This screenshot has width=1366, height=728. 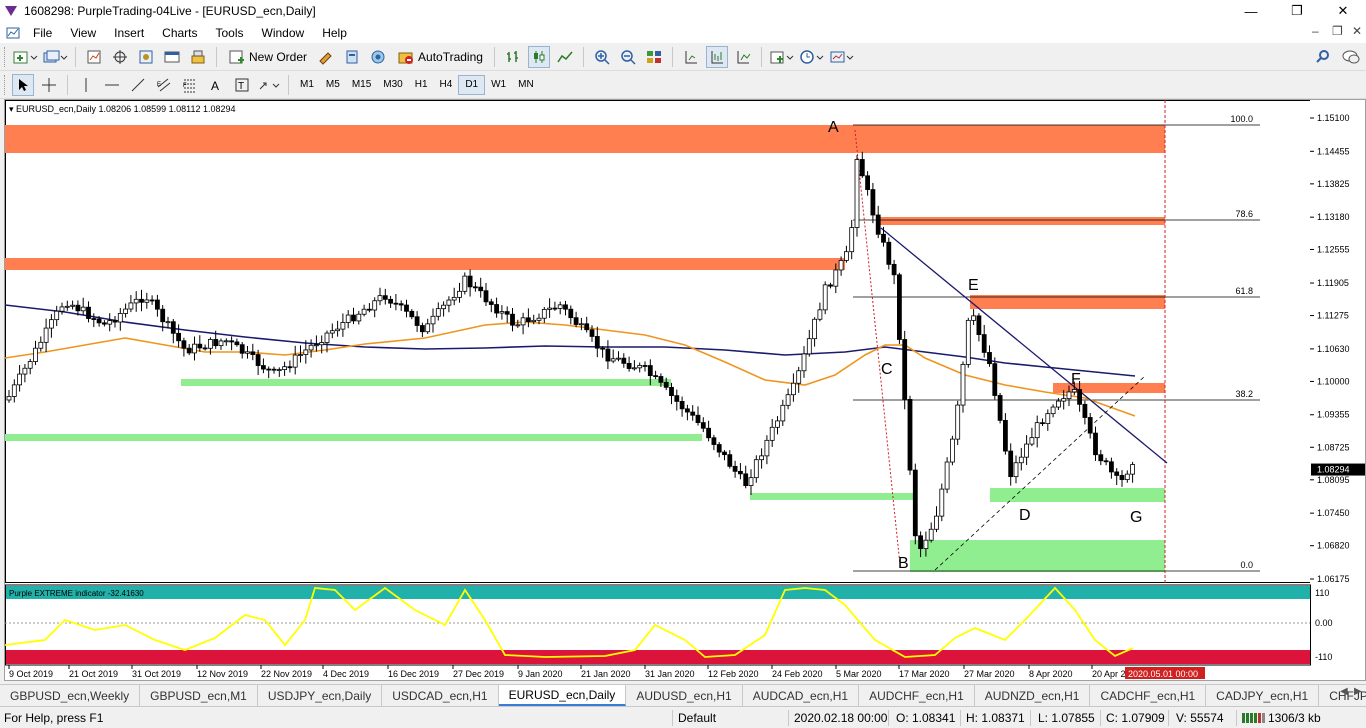 I want to click on menu-charts: Charts, so click(x=179, y=33).